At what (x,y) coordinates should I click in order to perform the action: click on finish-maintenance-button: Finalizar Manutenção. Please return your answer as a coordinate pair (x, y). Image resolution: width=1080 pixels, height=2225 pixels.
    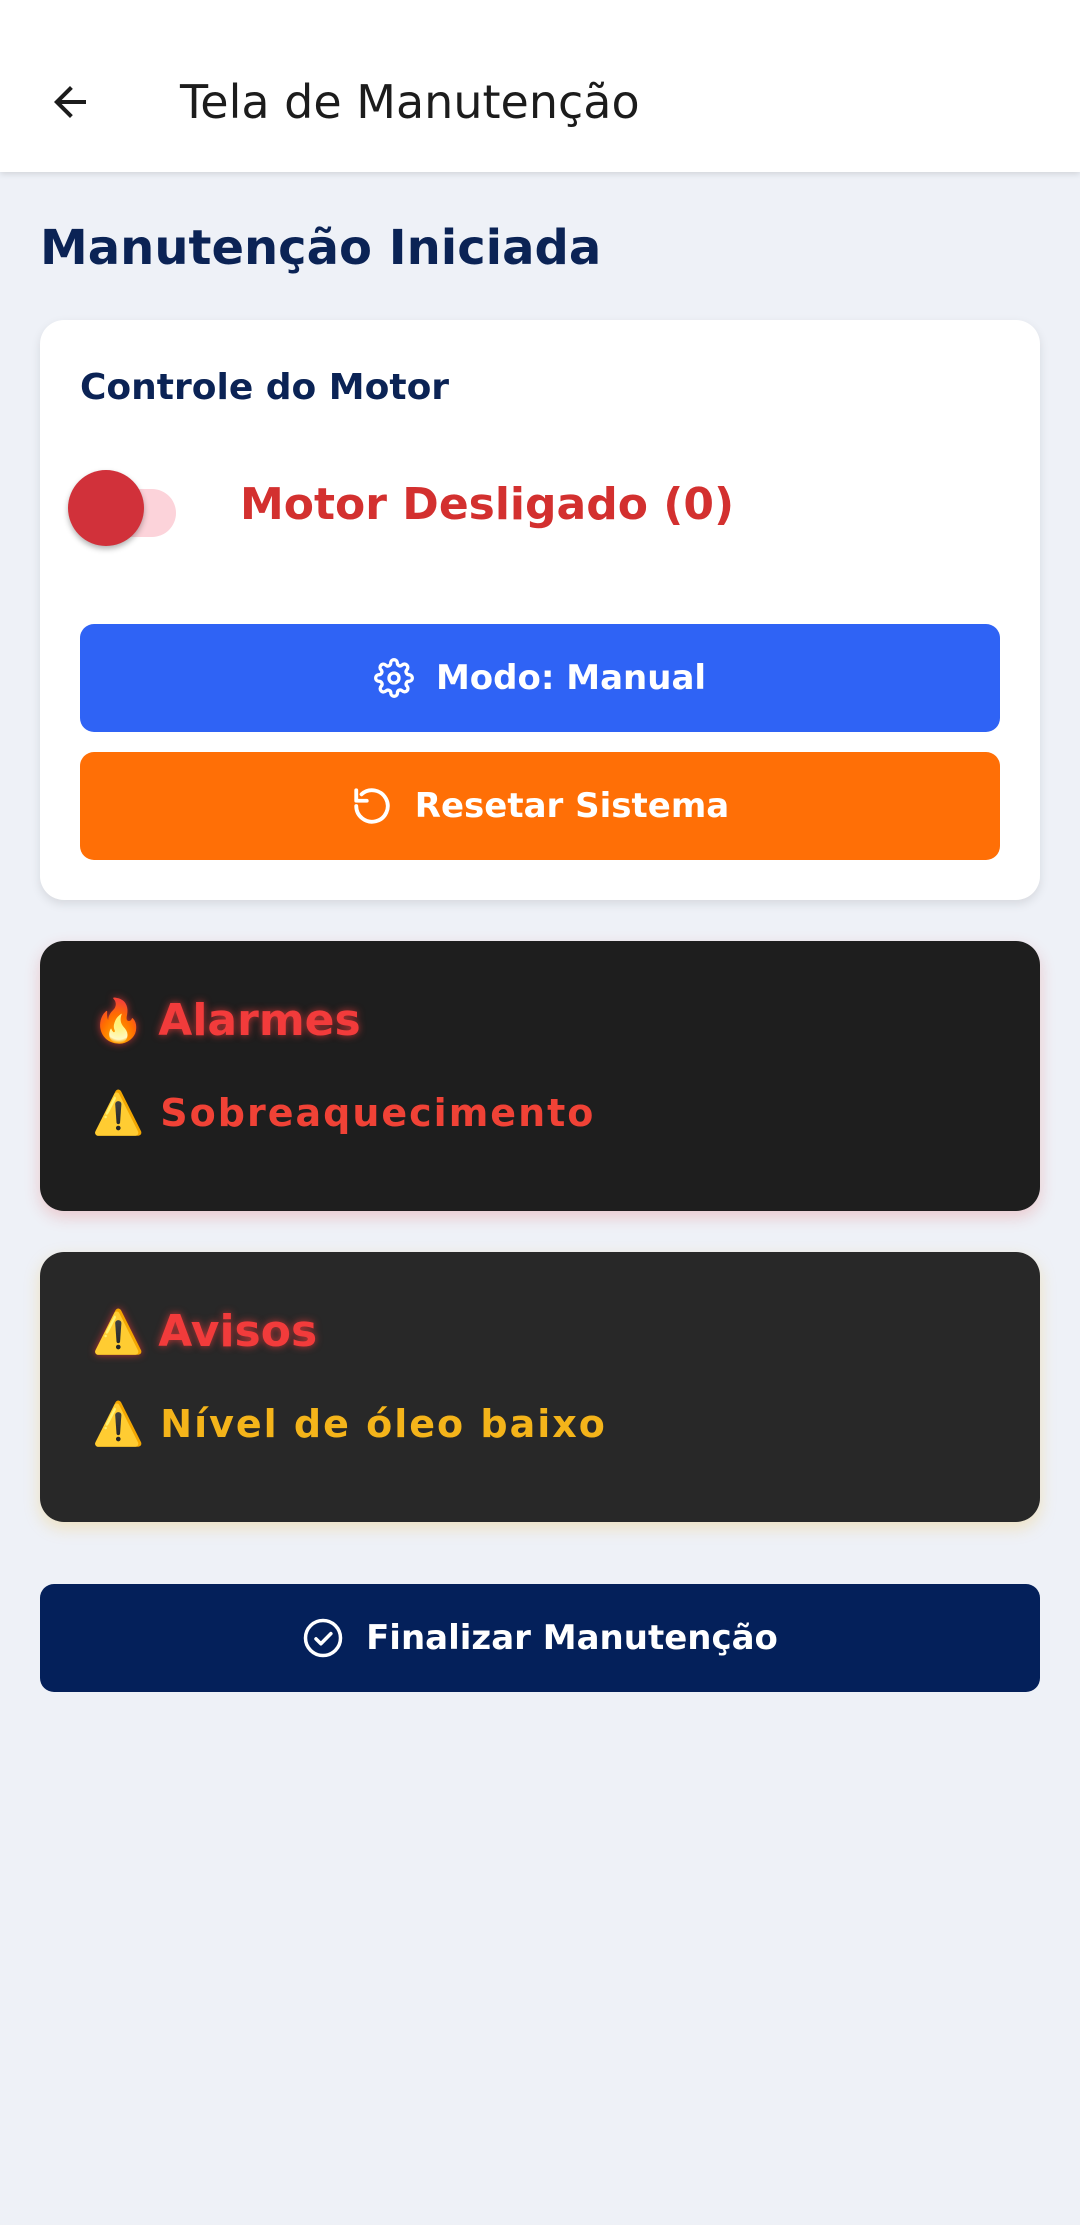
    Looking at the image, I should click on (540, 1638).